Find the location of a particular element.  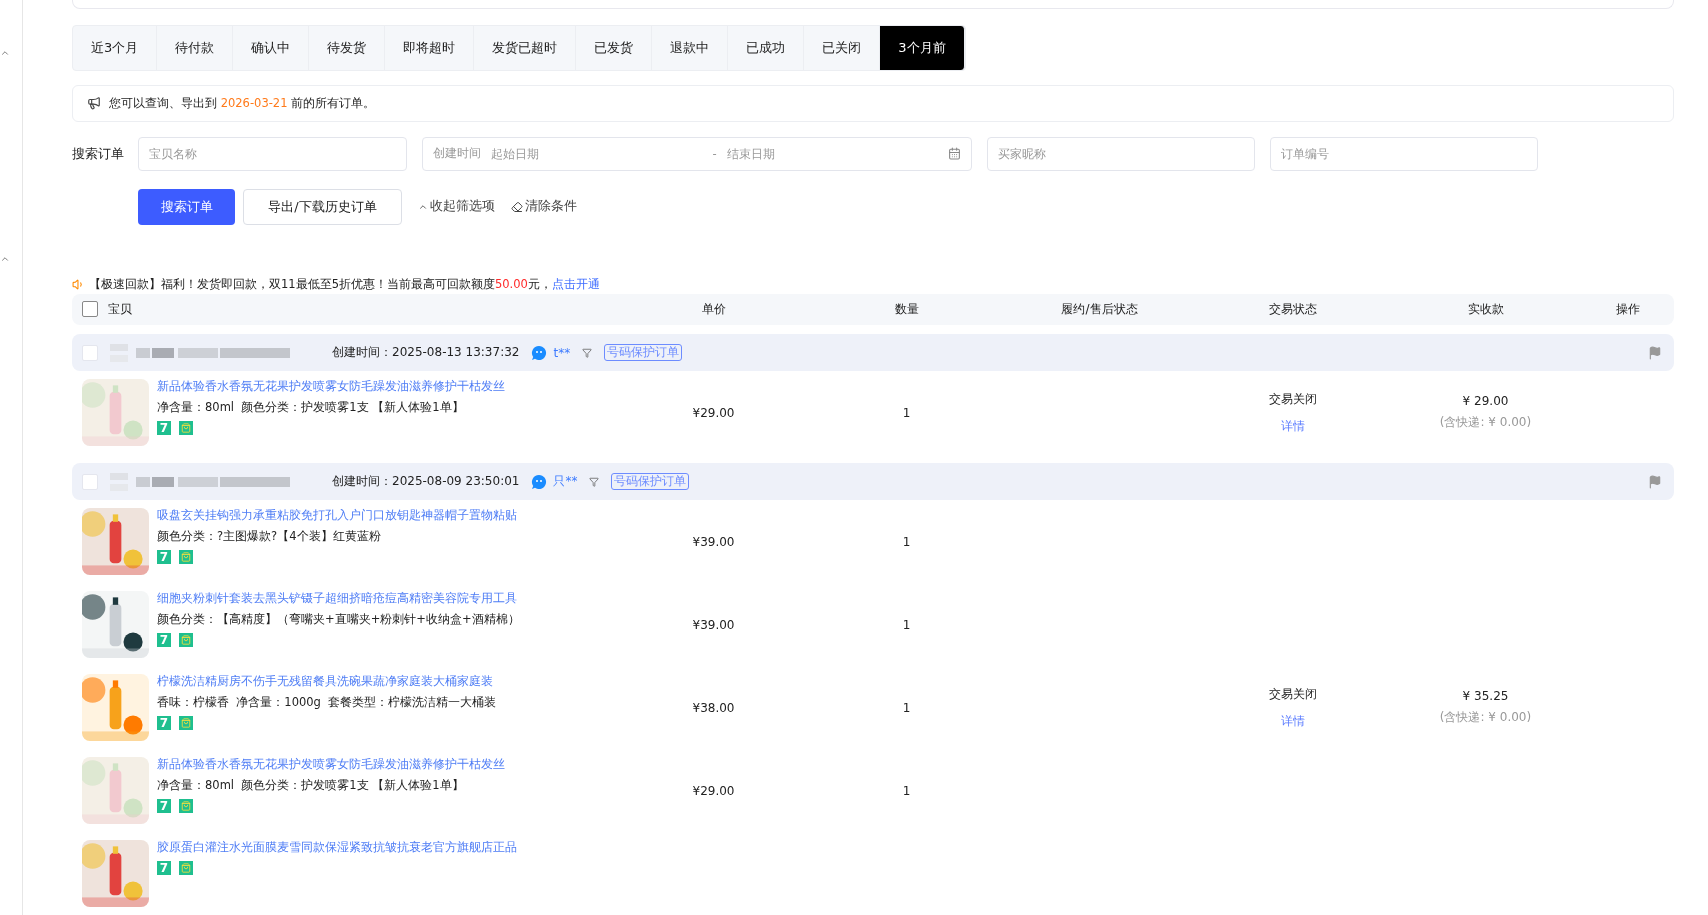

select-all-checkbox is located at coordinates (90, 309).